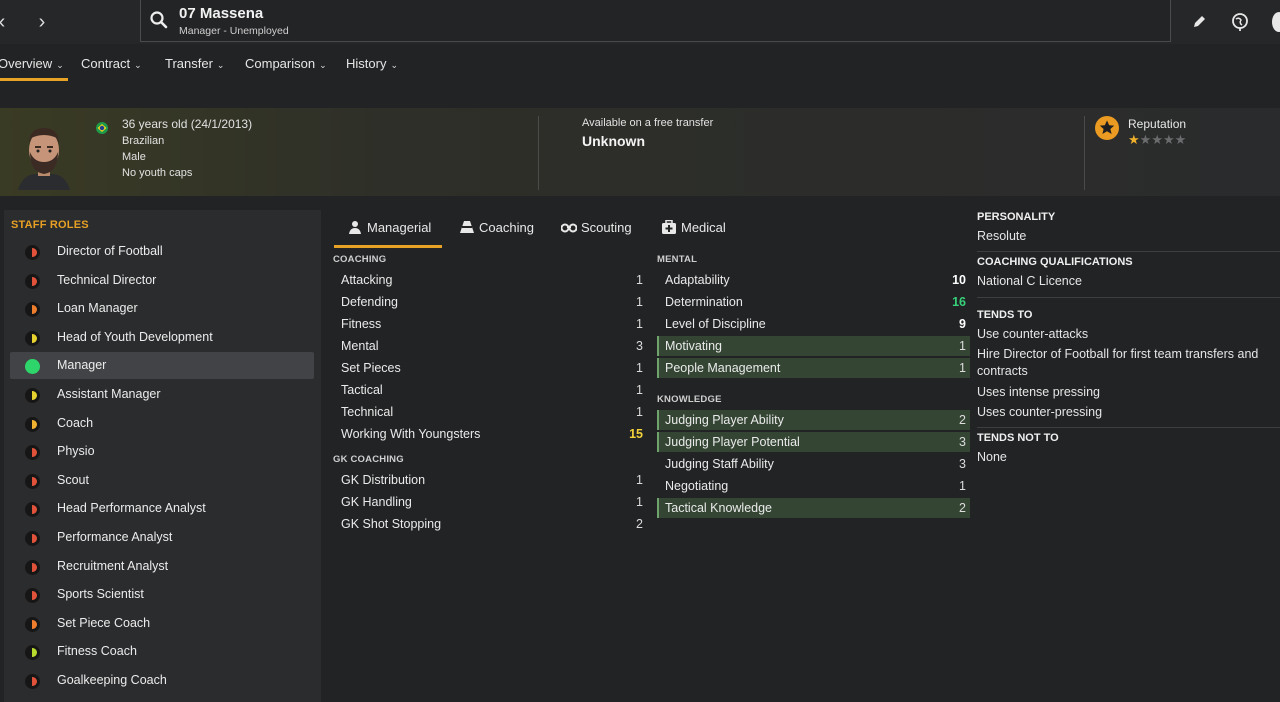  What do you see at coordinates (162, 623) in the screenshot?
I see `staff-role-row: Set Piece Coach` at bounding box center [162, 623].